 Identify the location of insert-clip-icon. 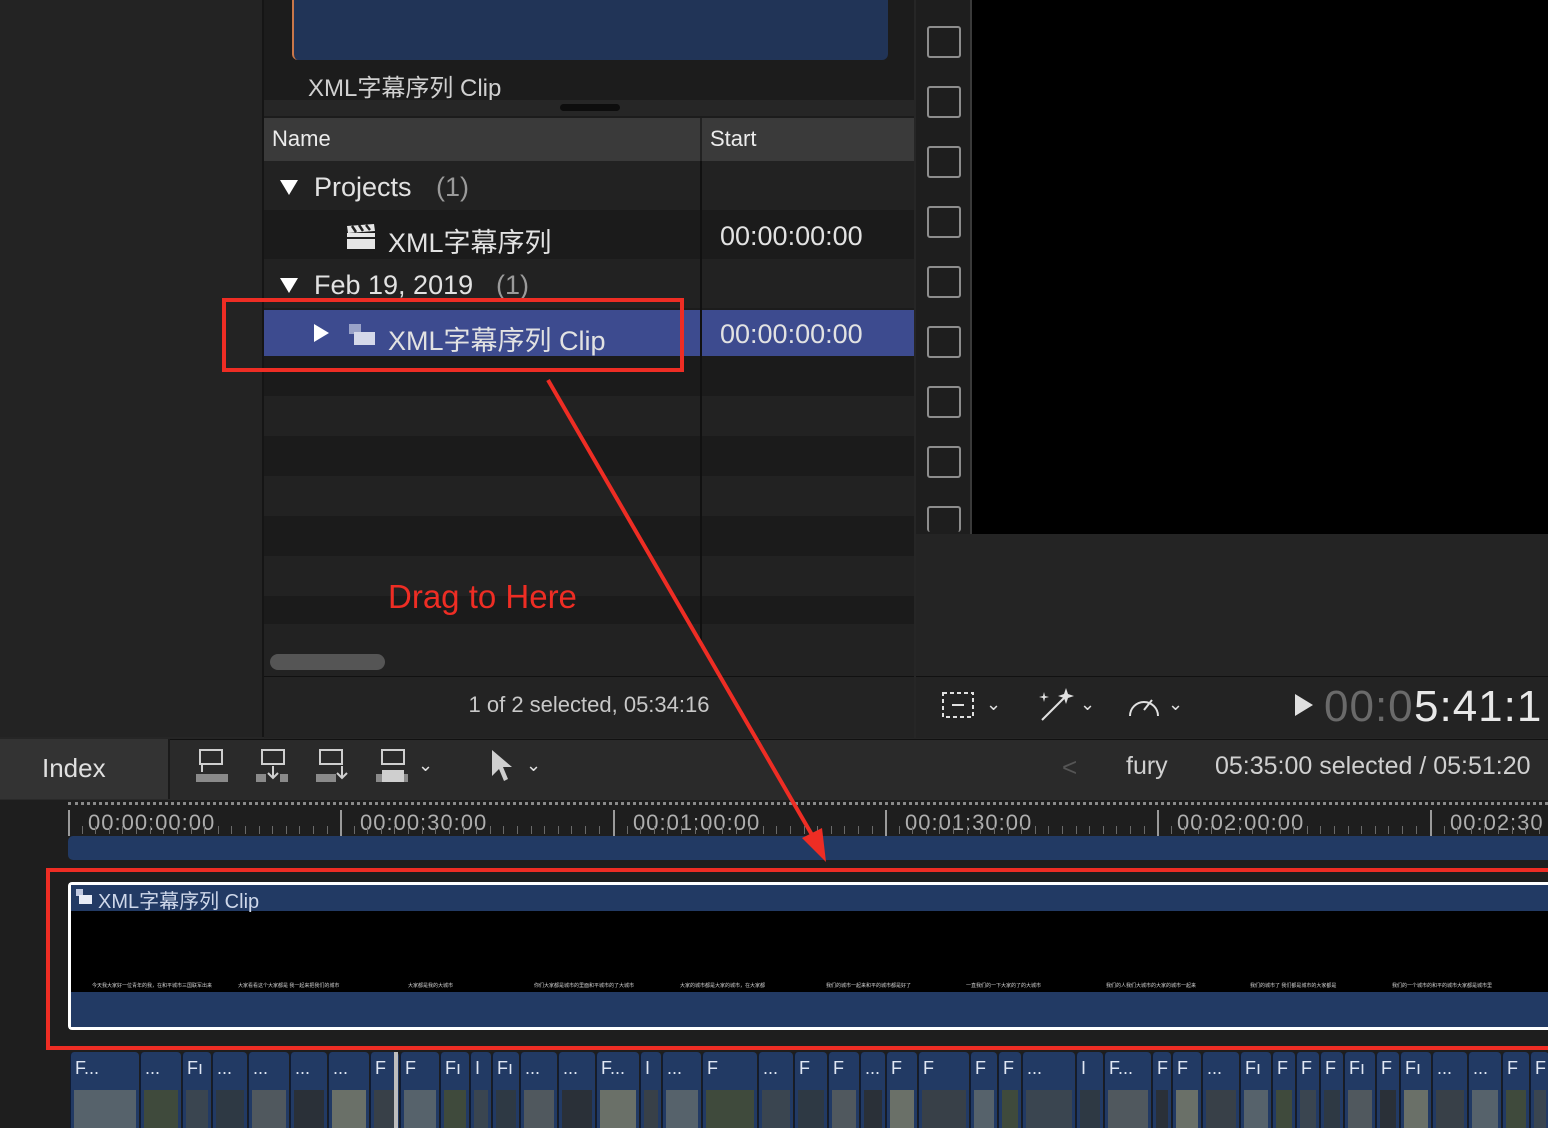
(271, 765).